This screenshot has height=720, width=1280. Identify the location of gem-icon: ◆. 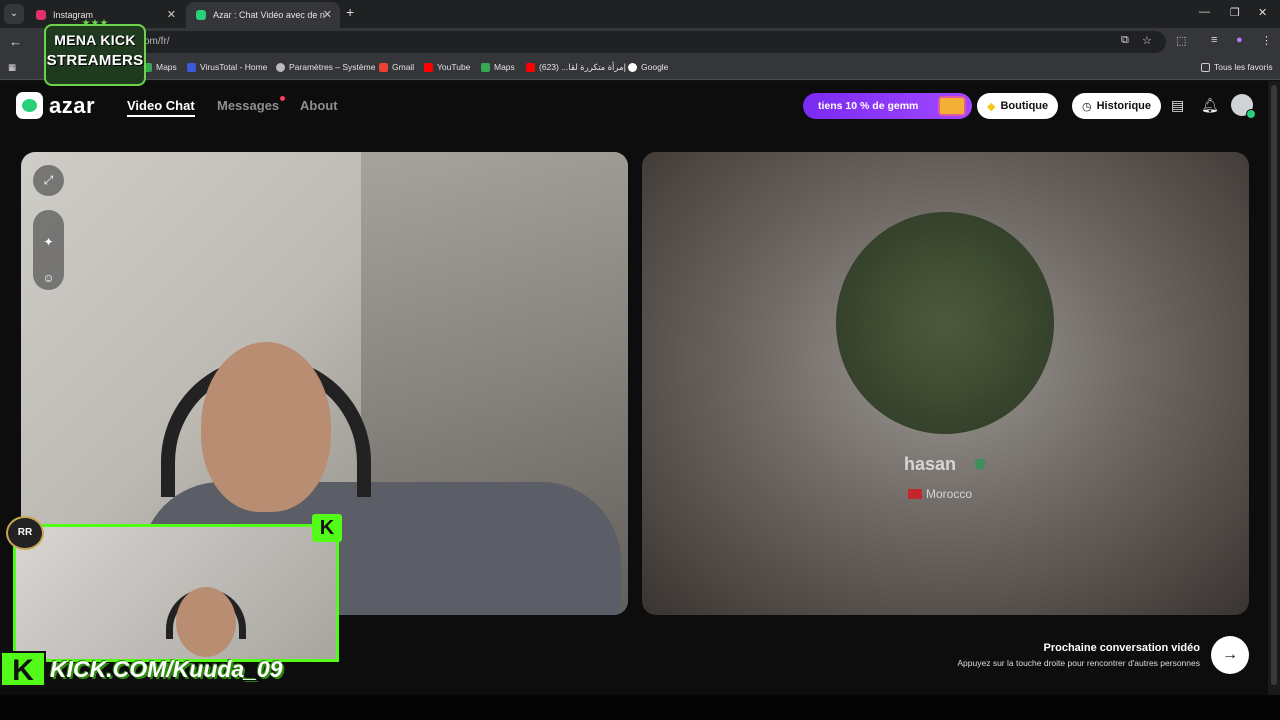
(991, 106).